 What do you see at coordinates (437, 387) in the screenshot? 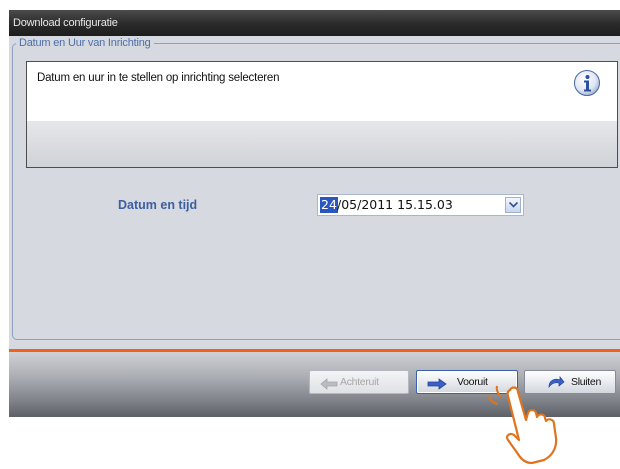
I see `right-arrow-icon` at bounding box center [437, 387].